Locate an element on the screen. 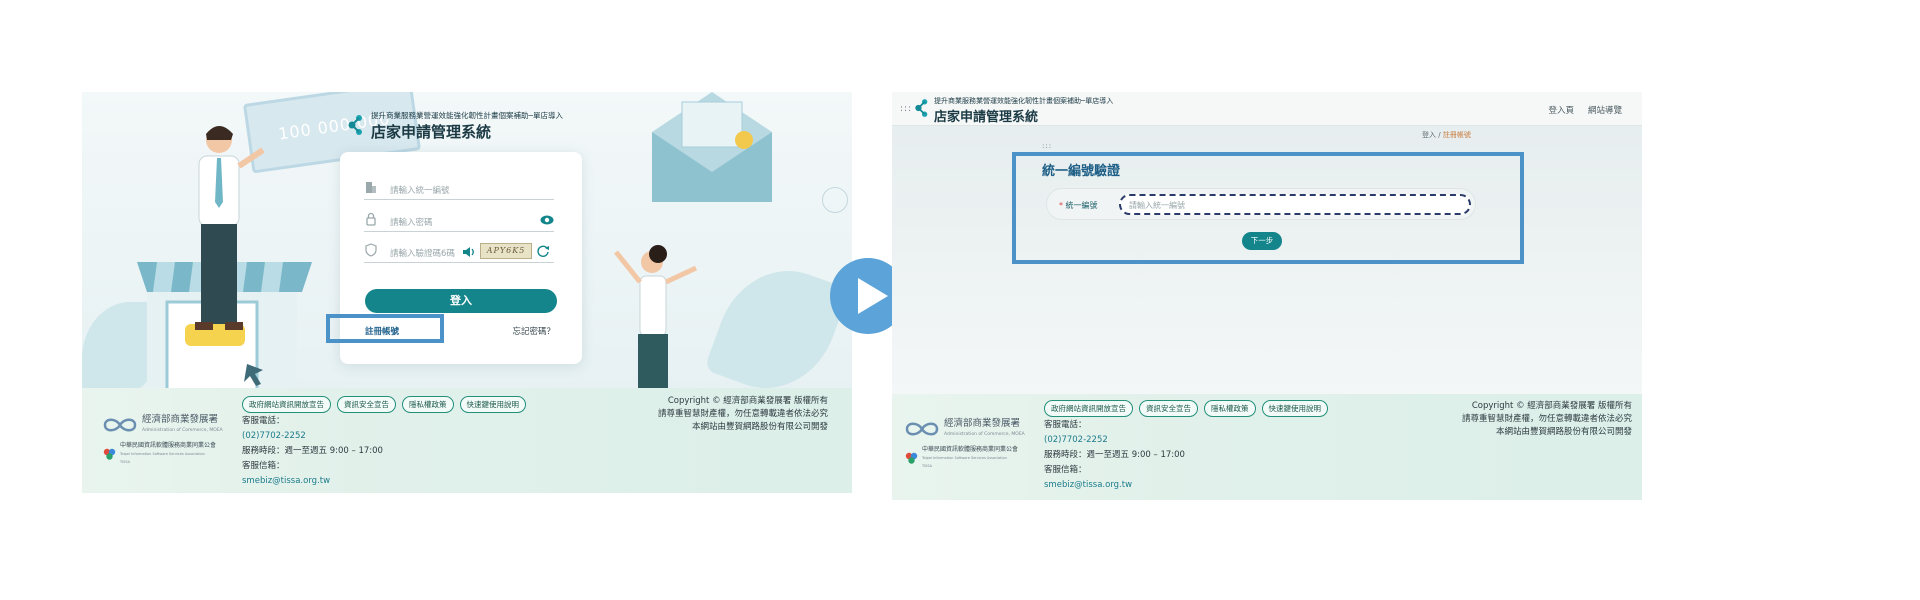 The height and width of the screenshot is (600, 1920). breadcrumb: 登入 / 註冊帳號 is located at coordinates (1446, 135).